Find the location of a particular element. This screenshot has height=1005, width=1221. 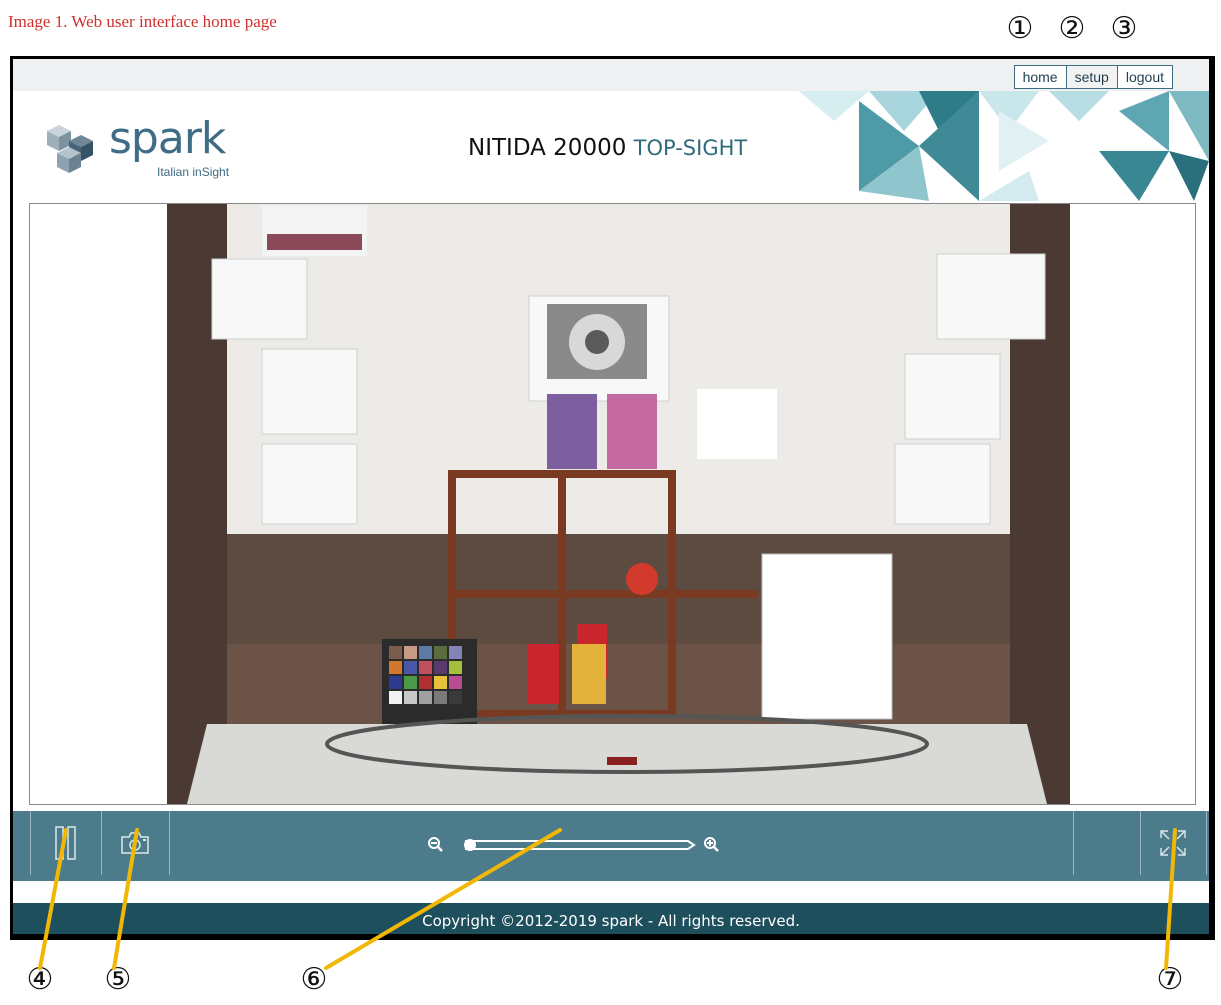

nav-setup-link: setup is located at coordinates (1092, 77).